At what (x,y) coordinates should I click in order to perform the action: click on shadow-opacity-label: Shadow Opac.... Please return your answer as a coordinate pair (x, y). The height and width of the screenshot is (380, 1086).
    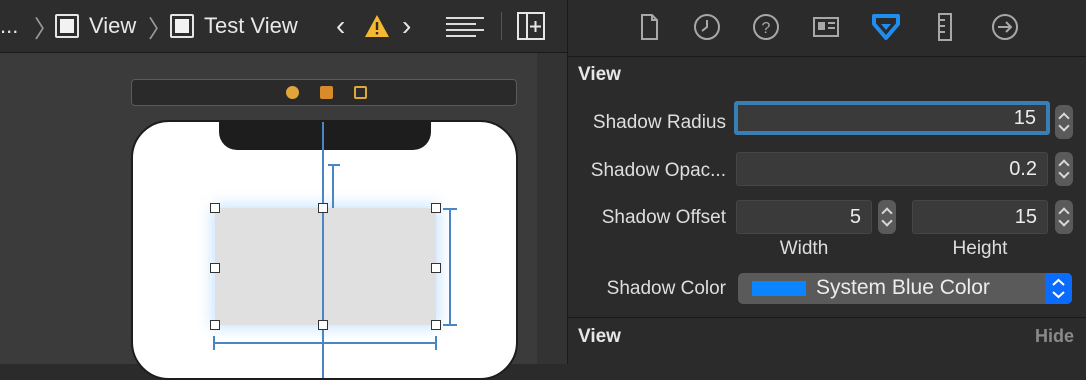
    Looking at the image, I should click on (658, 170).